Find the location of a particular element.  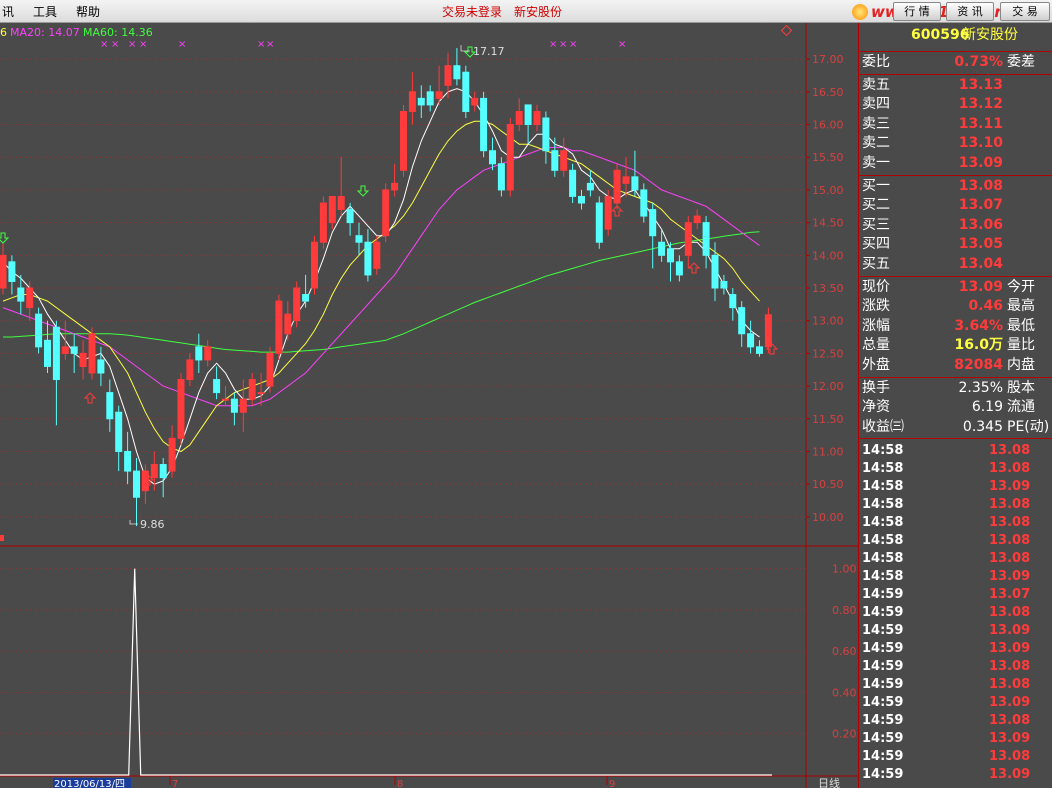

row-value: 13.08 is located at coordinates (980, 185).